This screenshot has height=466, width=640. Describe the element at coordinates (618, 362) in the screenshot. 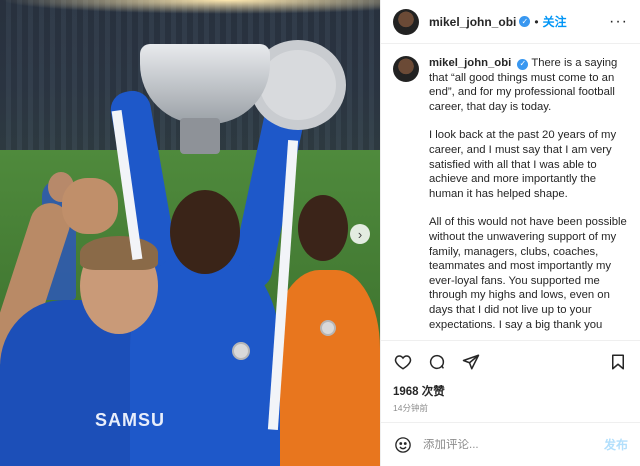

I see `bookmark-icon` at that location.